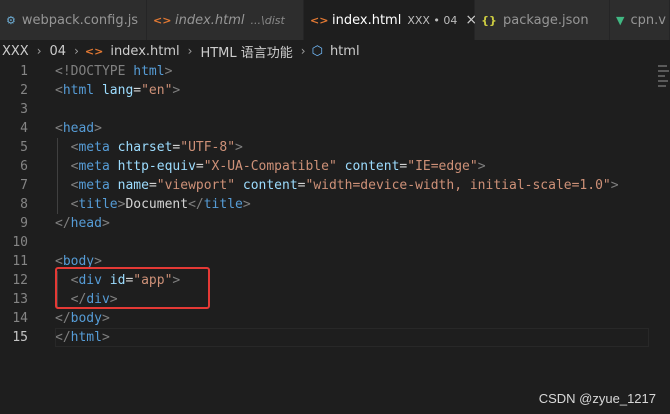  Describe the element at coordinates (355, 223) in the screenshot. I see `code-line: </head>` at that location.